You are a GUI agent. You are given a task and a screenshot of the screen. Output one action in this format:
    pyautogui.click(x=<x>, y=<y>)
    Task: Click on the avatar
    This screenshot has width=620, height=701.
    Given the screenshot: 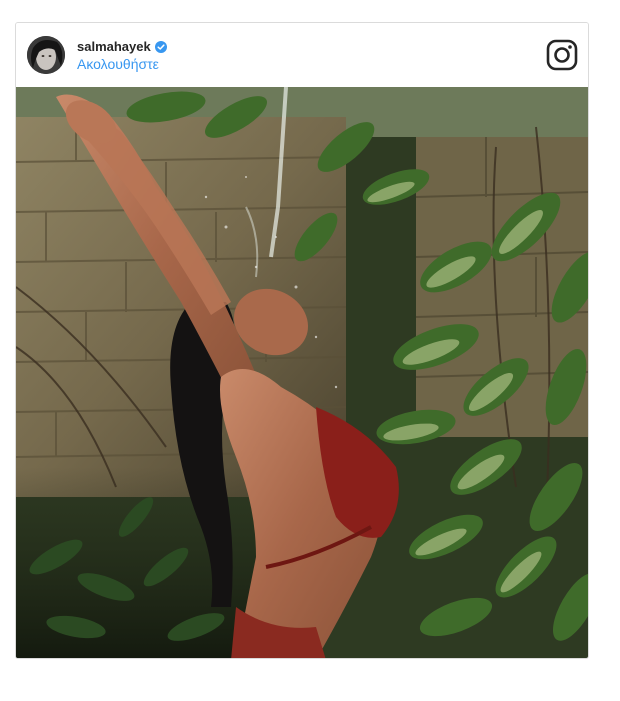 What is the action you would take?
    pyautogui.click(x=46, y=55)
    